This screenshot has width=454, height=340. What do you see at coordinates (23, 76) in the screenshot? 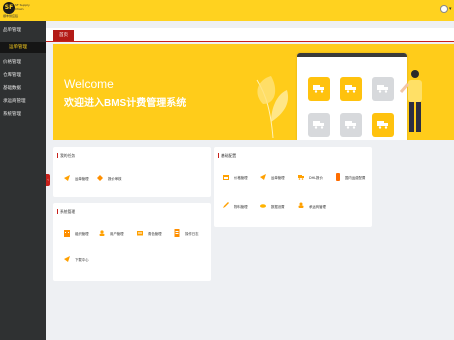
I see `sidebar-item-warehouse: 仓库管理` at bounding box center [23, 76].